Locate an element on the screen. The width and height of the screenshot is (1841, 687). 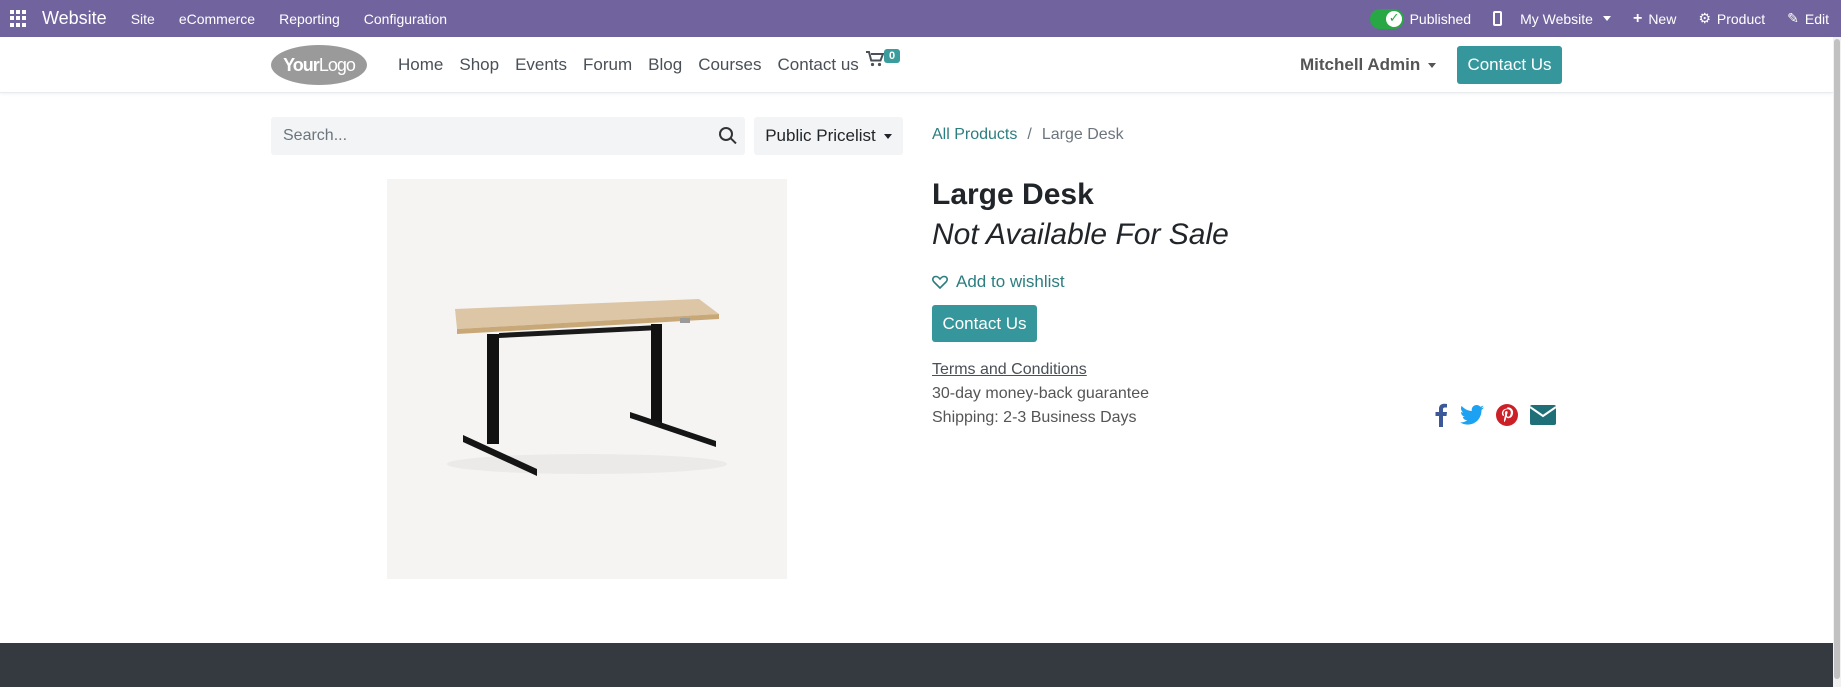
pencil-icon: ✎ is located at coordinates (1793, 18).